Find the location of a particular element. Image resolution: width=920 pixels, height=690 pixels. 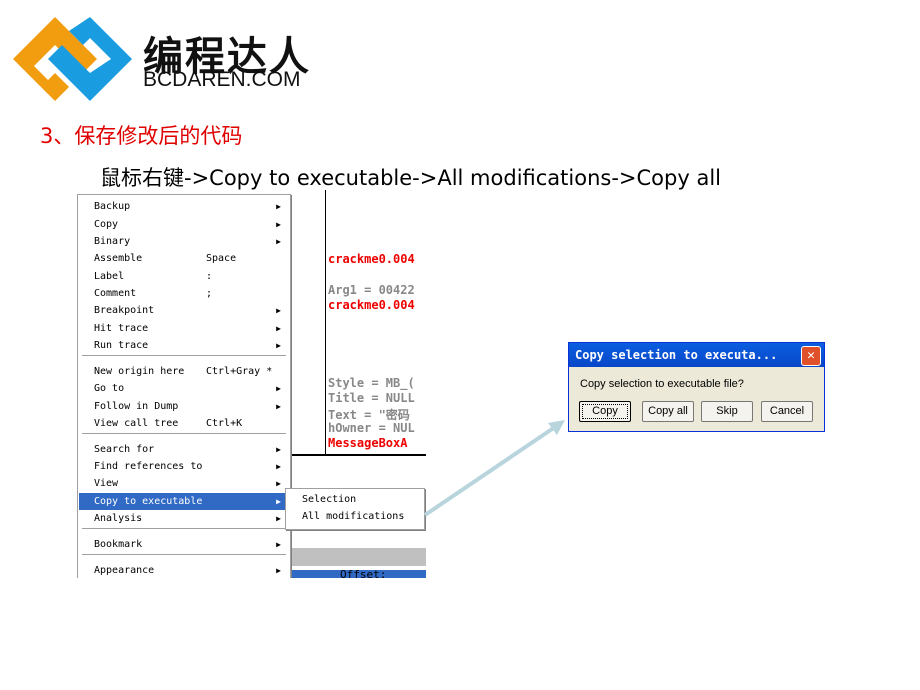

menu-item-label: New origin here is located at coordinates (139, 371).